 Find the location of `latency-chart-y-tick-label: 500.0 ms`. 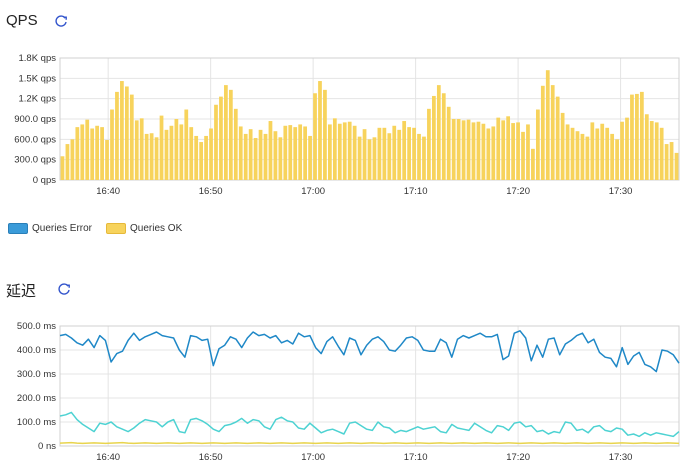

latency-chart-y-tick-label: 500.0 ms is located at coordinates (36, 326).